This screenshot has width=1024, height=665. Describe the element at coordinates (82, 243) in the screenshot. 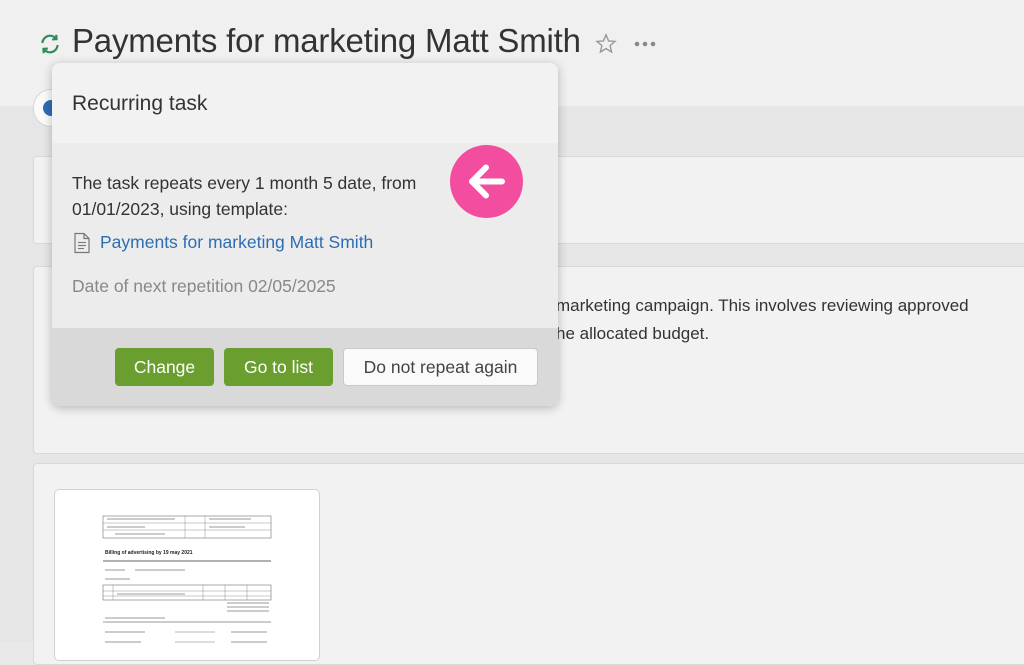

I see `document-icon` at that location.